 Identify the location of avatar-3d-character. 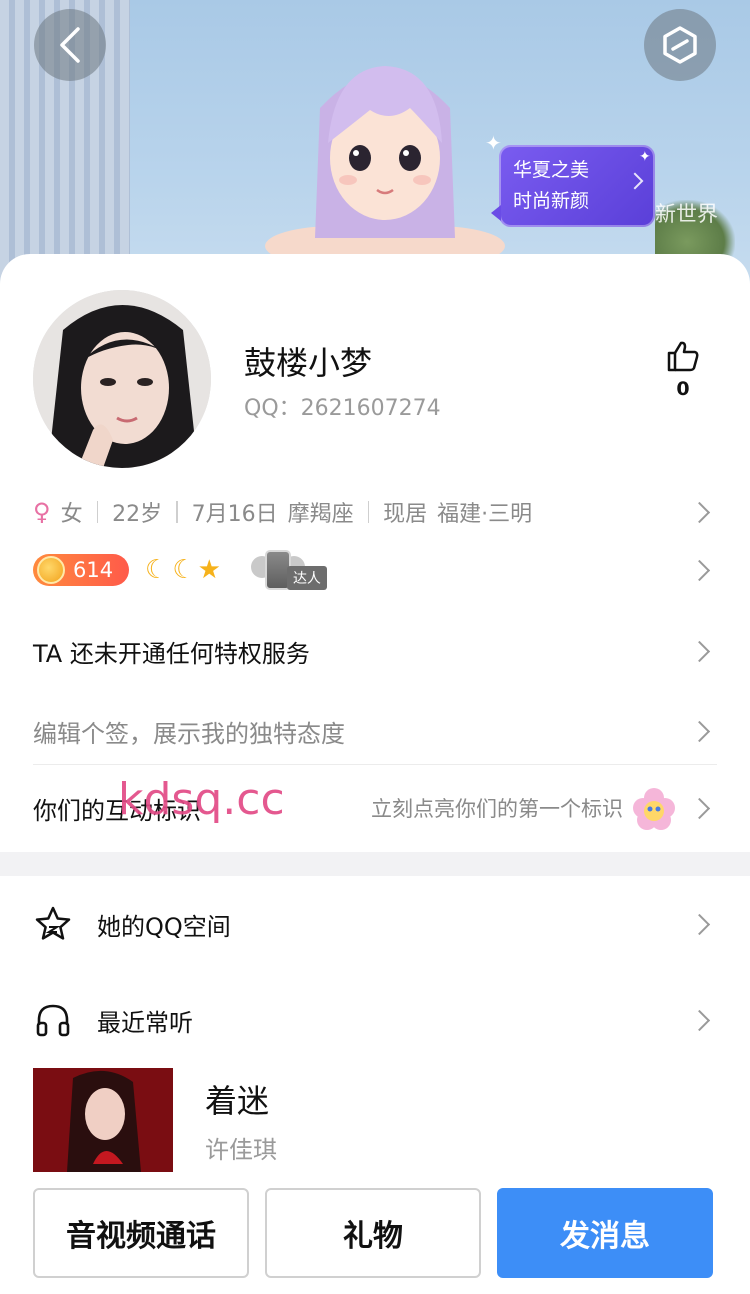
(385, 163).